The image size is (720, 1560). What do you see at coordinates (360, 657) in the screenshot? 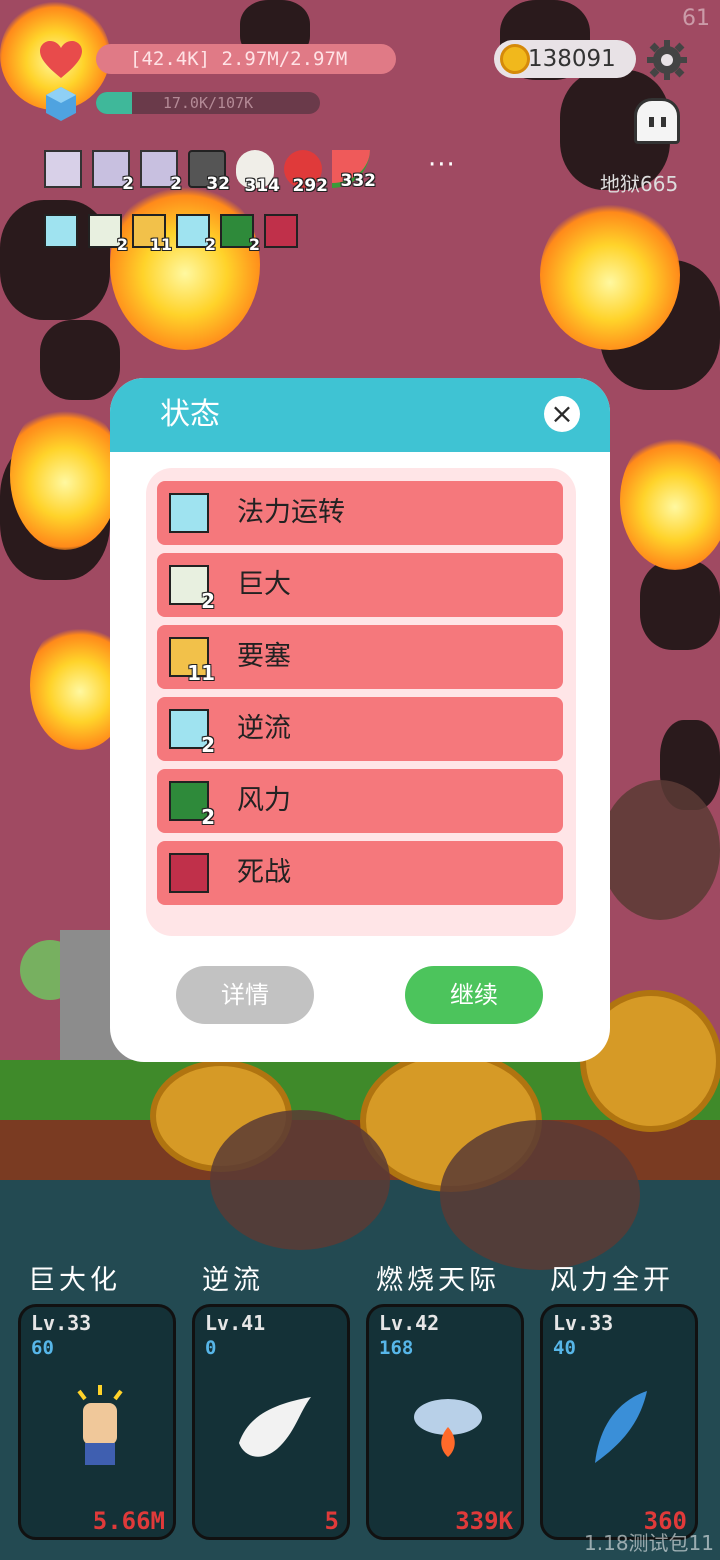
I see `status-row-fortress: 11 要塞` at bounding box center [360, 657].